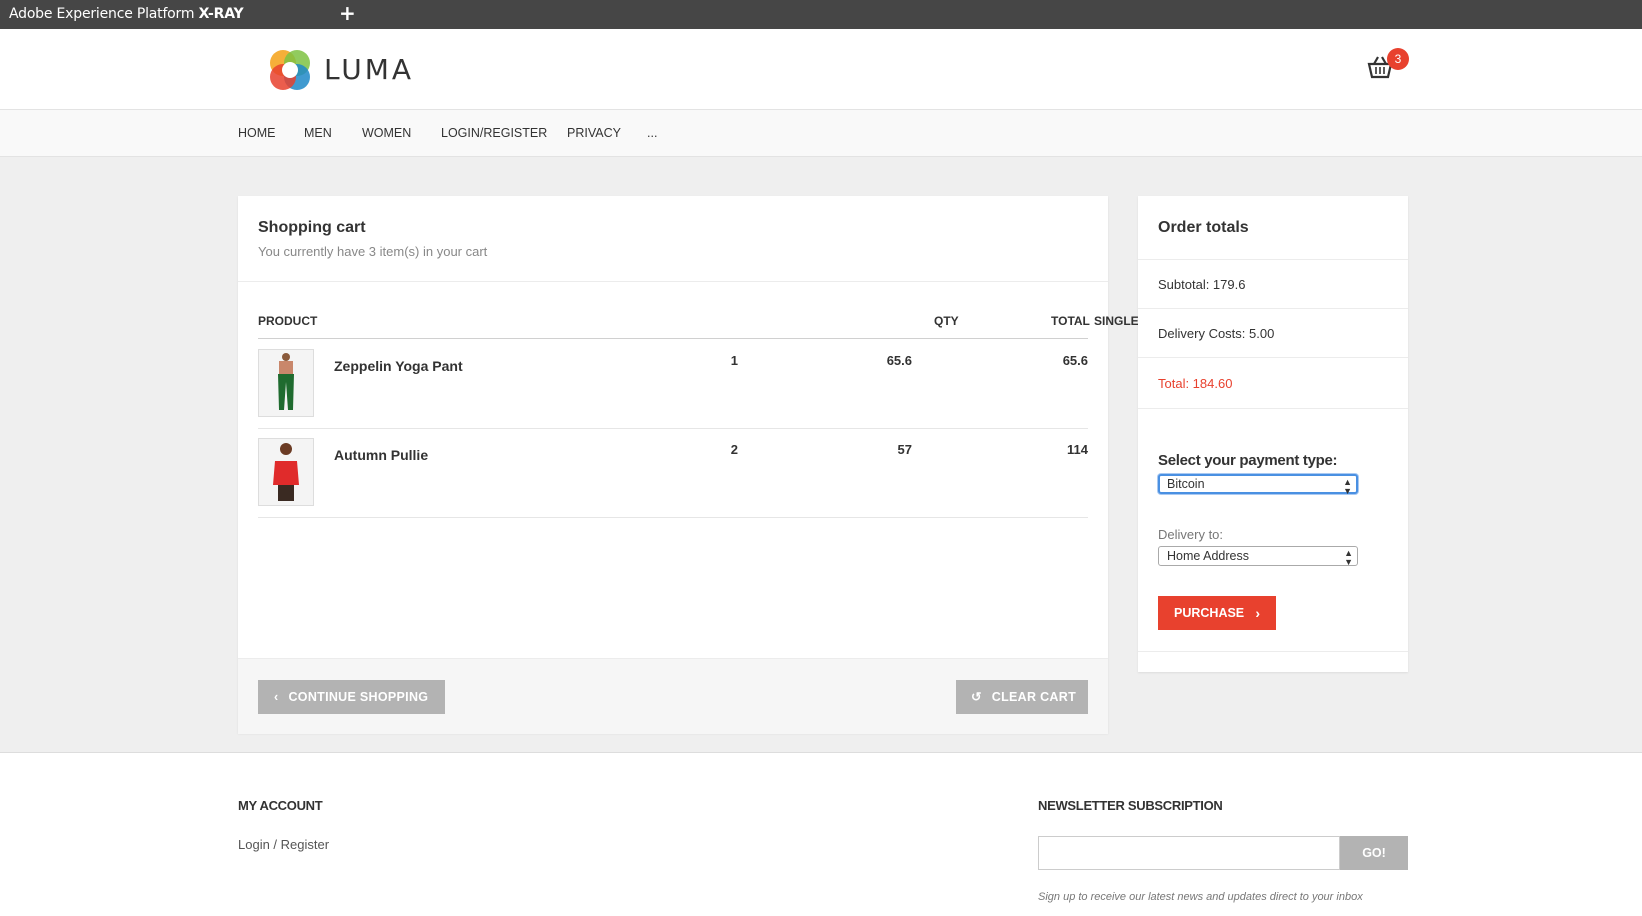  Describe the element at coordinates (347, 13) in the screenshot. I see `add-icon: +` at that location.